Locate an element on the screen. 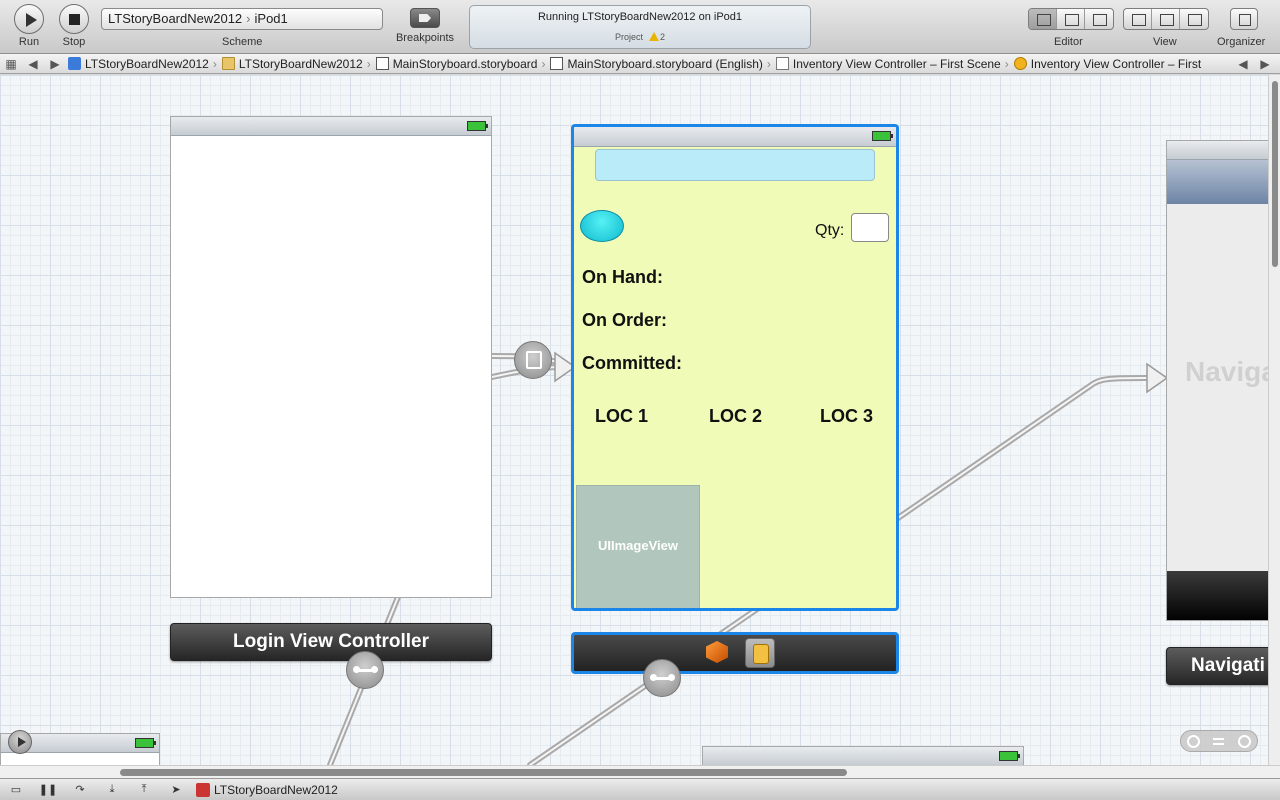 The height and width of the screenshot is (800, 1280). horizontal-scrollbar is located at coordinates (640, 771).